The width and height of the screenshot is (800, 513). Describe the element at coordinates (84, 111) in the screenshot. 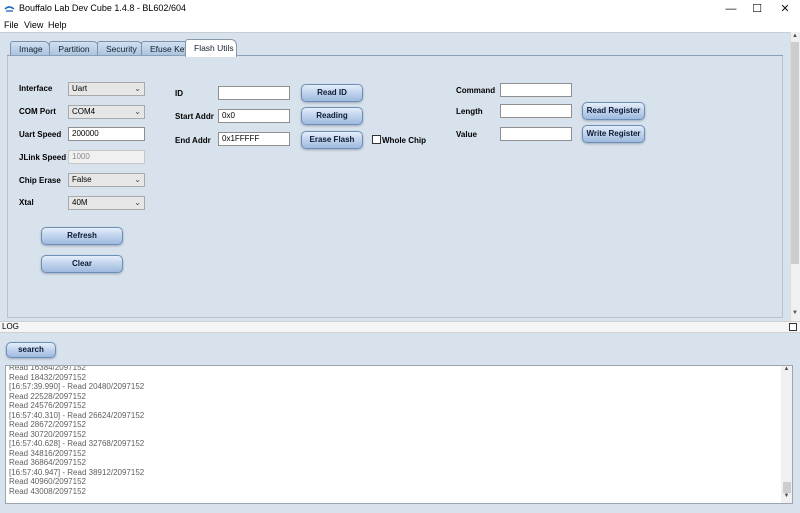

I see `com-port-value: COM4` at that location.